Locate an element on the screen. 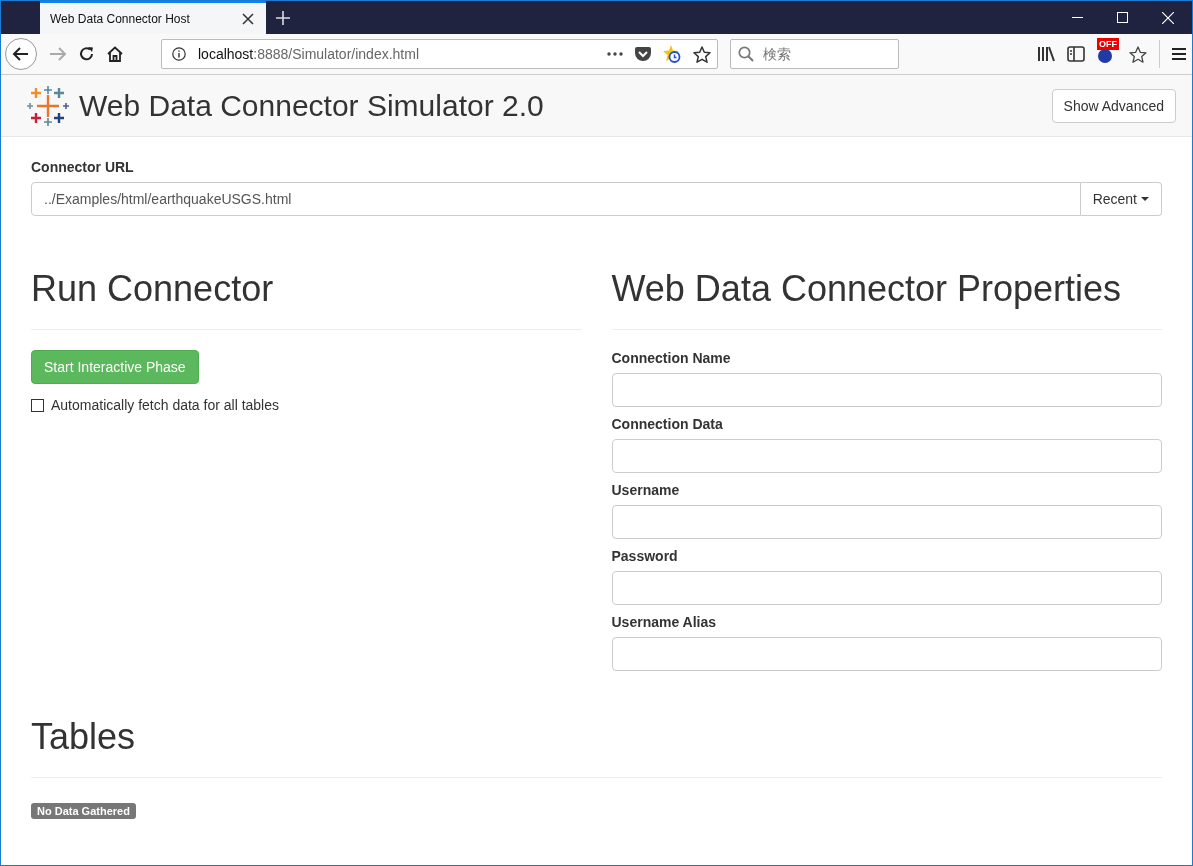 This screenshot has height=866, width=1193. info-icon is located at coordinates (179, 54).